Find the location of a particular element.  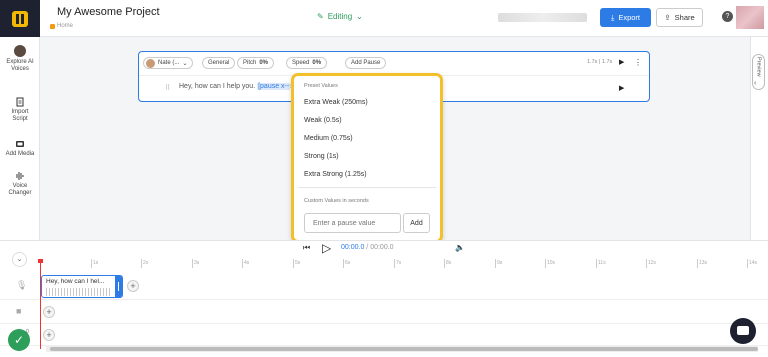

sidebar-item-label: Import is located at coordinates (20, 112).